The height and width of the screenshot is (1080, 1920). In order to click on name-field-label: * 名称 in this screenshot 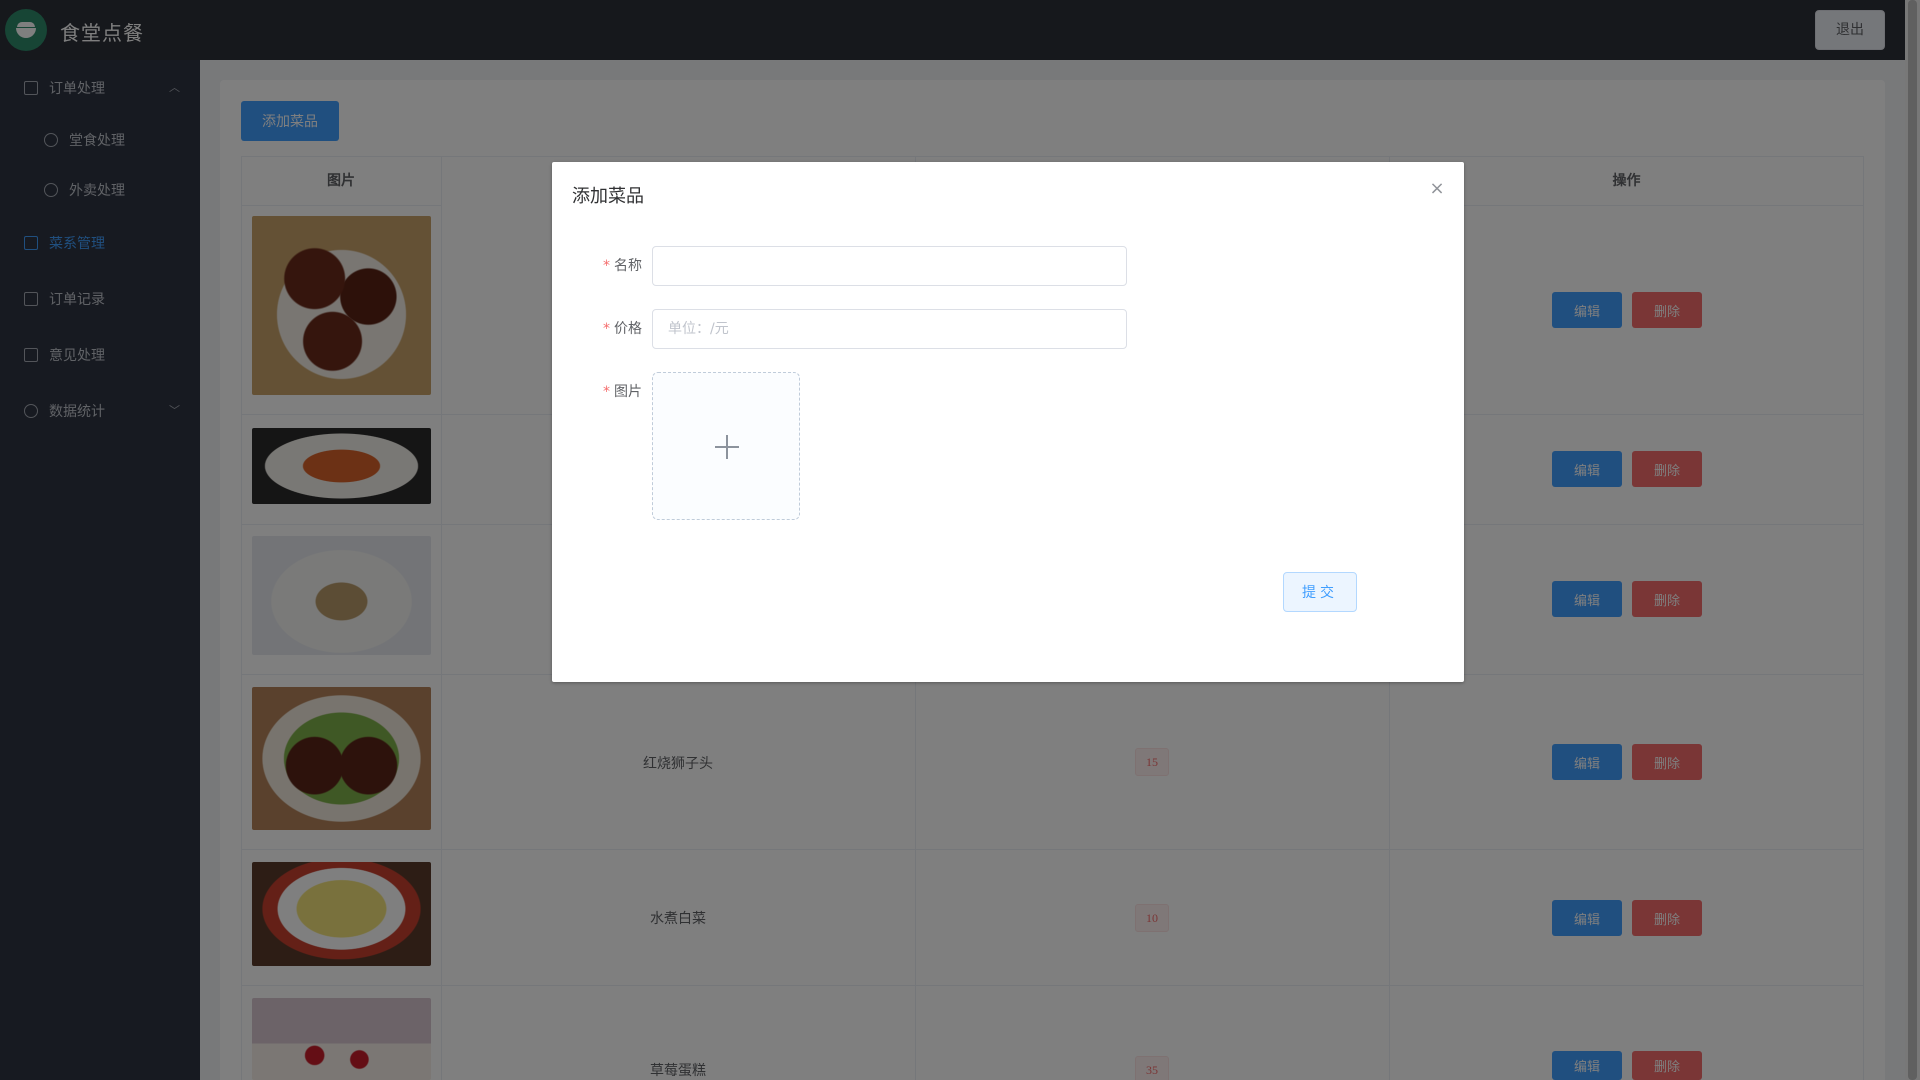, I will do `click(597, 265)`.